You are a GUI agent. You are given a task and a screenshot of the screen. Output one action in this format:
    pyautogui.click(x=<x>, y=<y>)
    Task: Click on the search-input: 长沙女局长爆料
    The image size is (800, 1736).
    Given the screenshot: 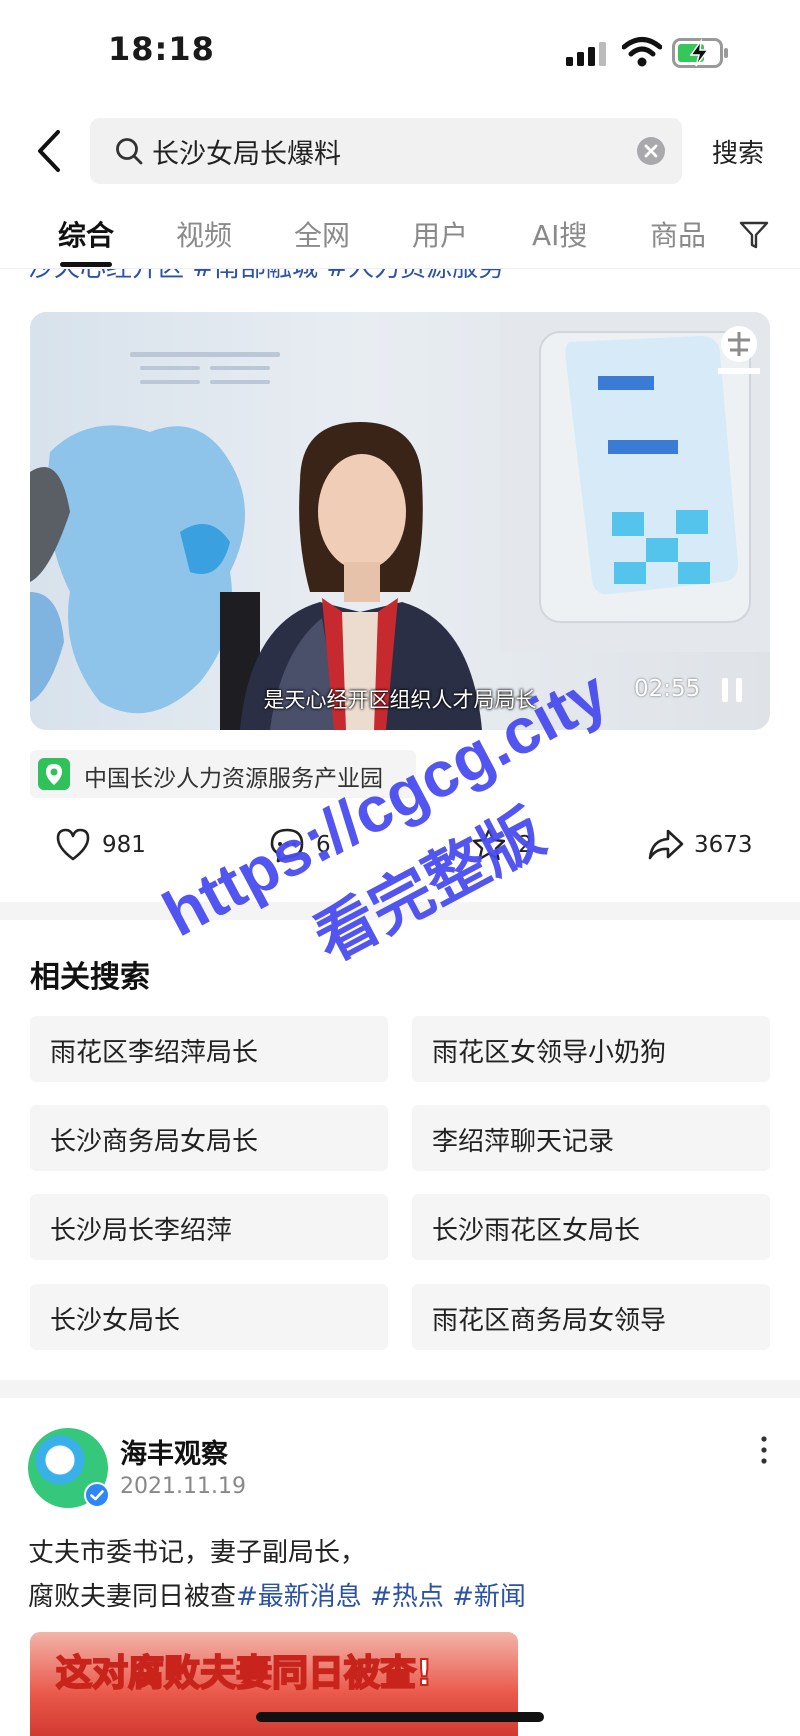 What is the action you would take?
    pyautogui.click(x=386, y=151)
    